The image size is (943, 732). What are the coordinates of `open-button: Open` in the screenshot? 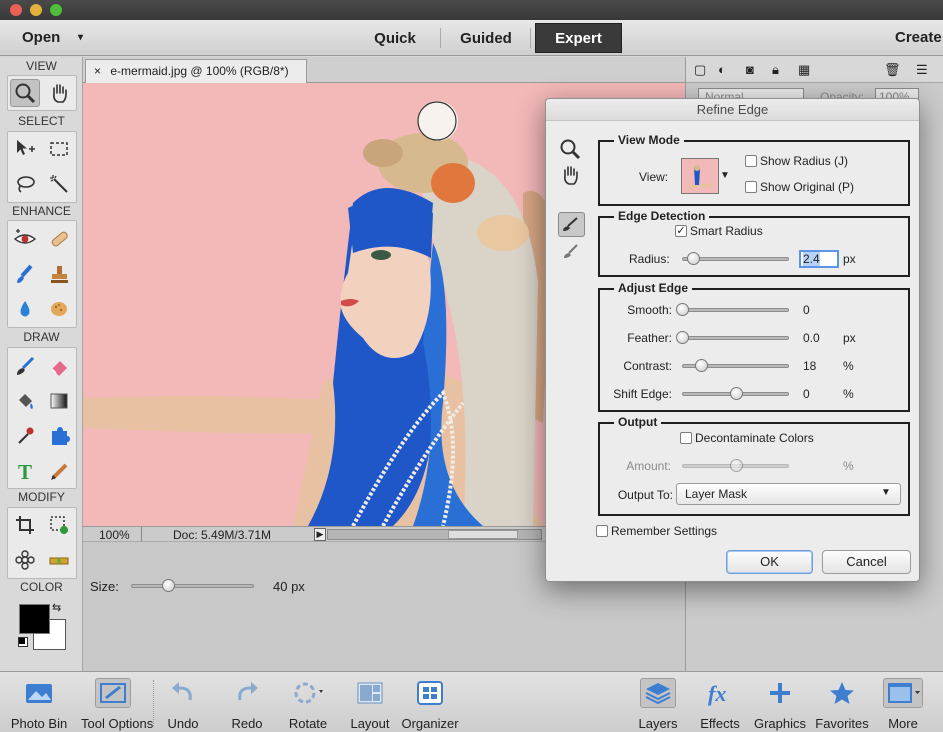 It's located at (41, 37).